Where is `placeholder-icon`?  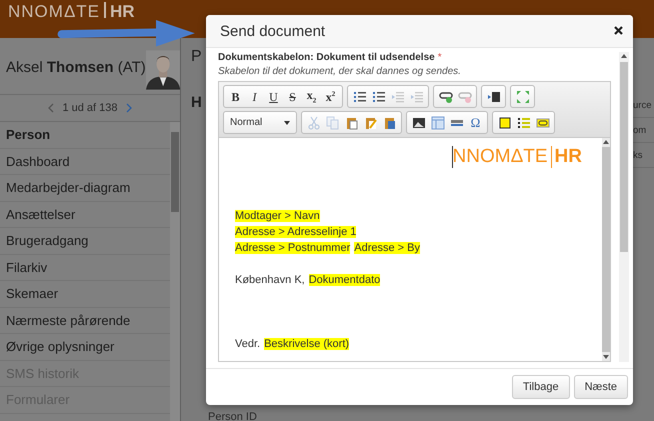
placeholder-icon is located at coordinates (505, 123).